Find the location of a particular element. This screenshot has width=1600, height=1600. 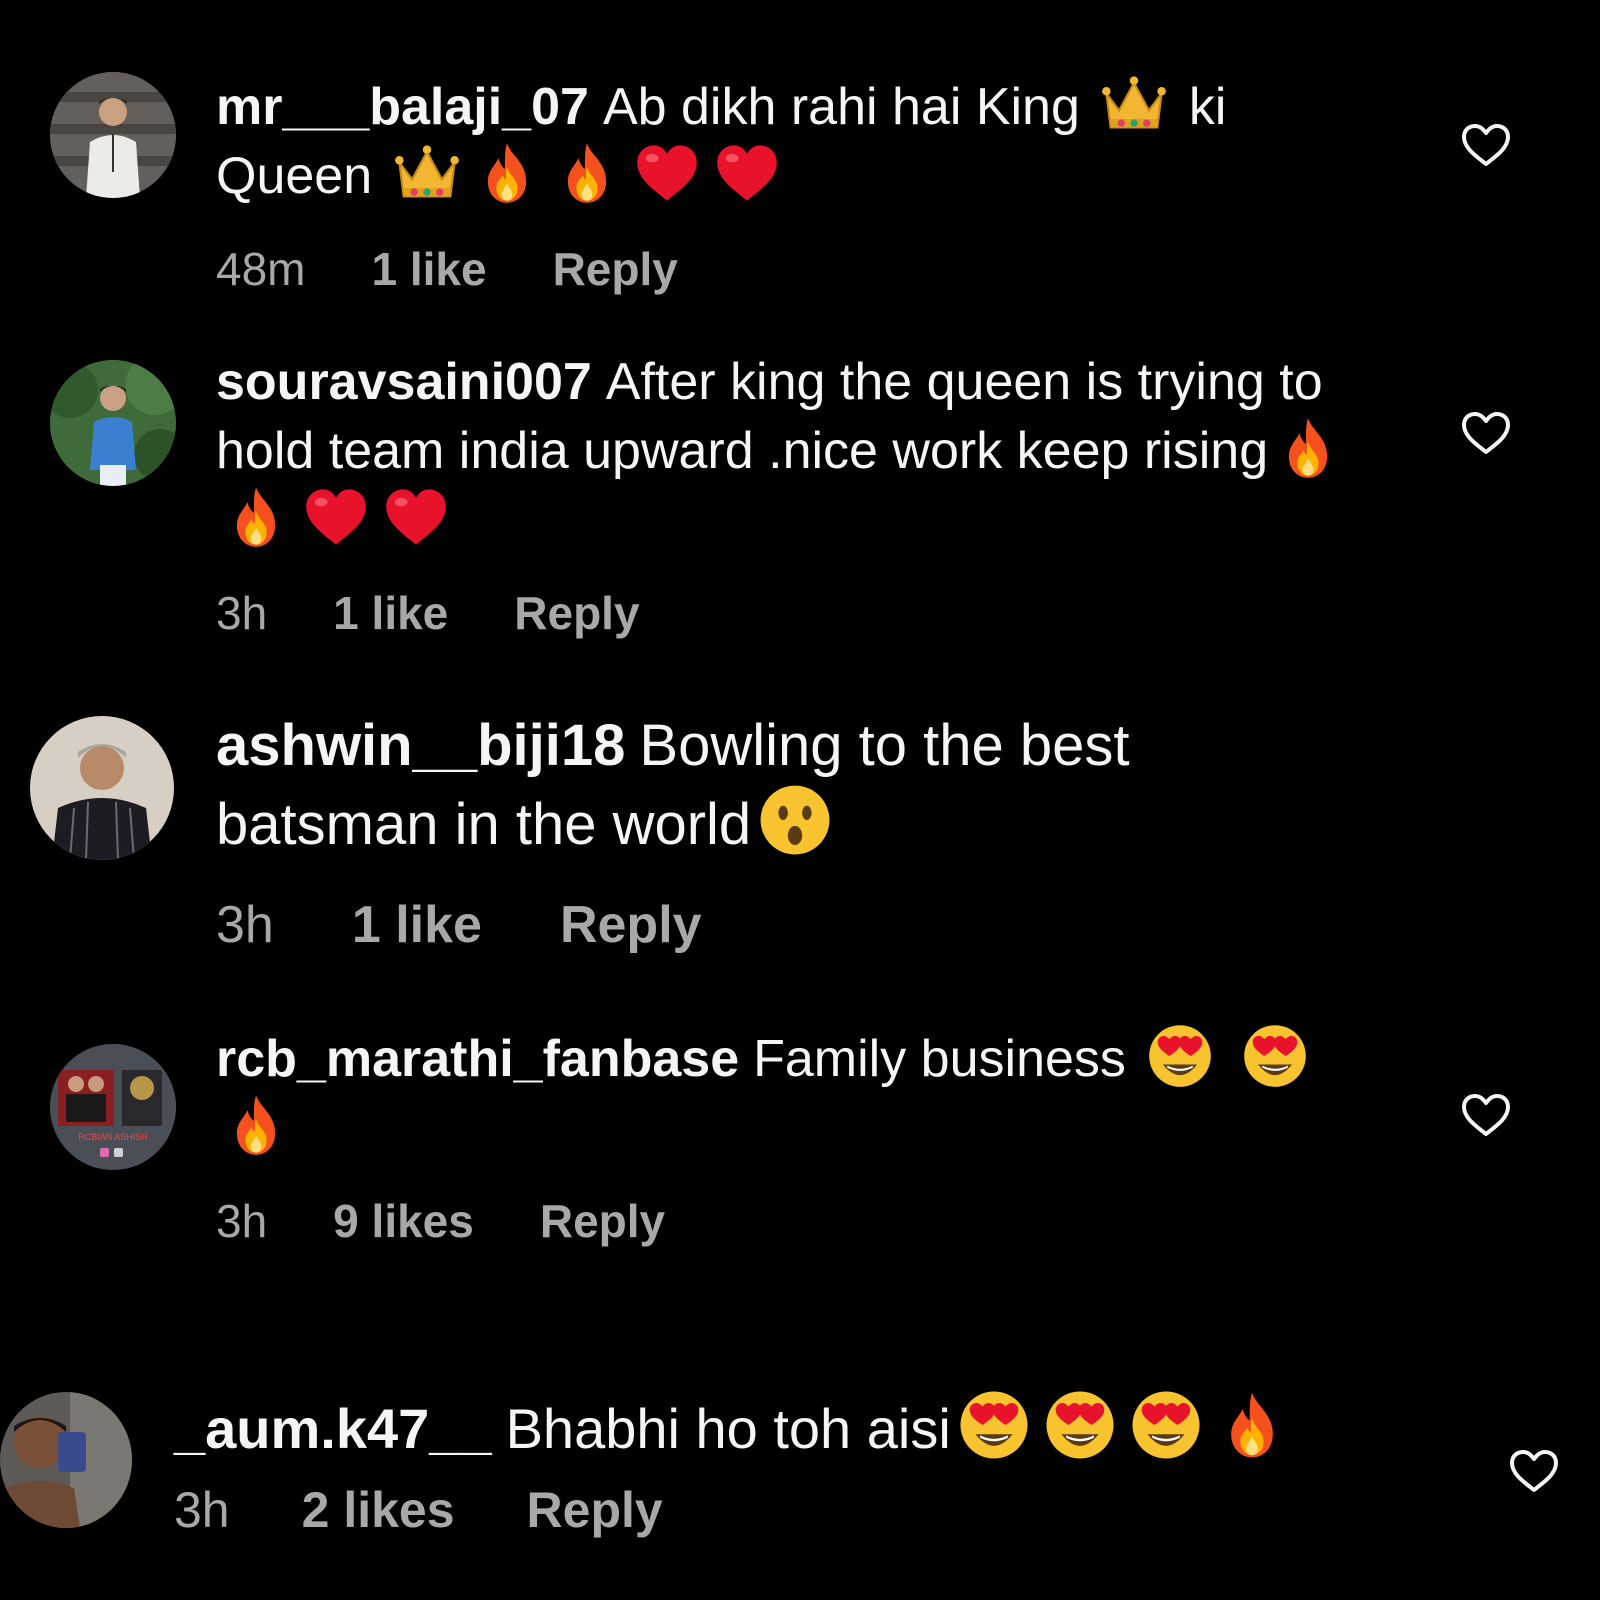

comment-timestamp: 48m is located at coordinates (261, 269).